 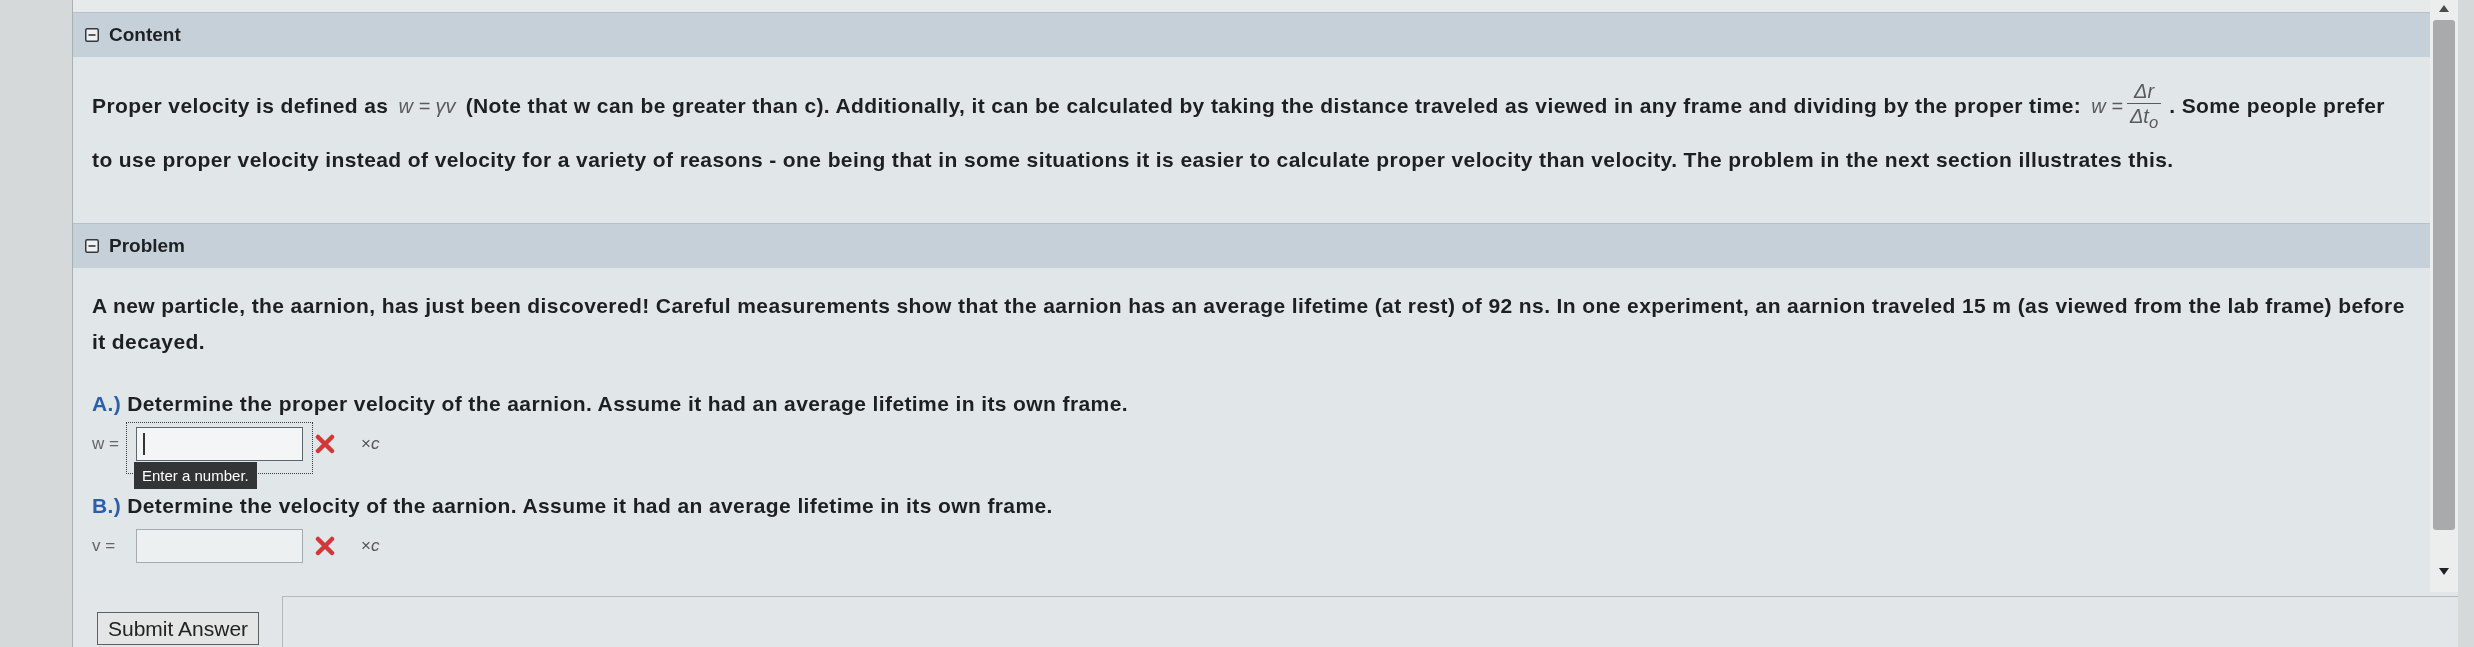 What do you see at coordinates (178, 628) in the screenshot?
I see `submit-button: Submit Answer` at bounding box center [178, 628].